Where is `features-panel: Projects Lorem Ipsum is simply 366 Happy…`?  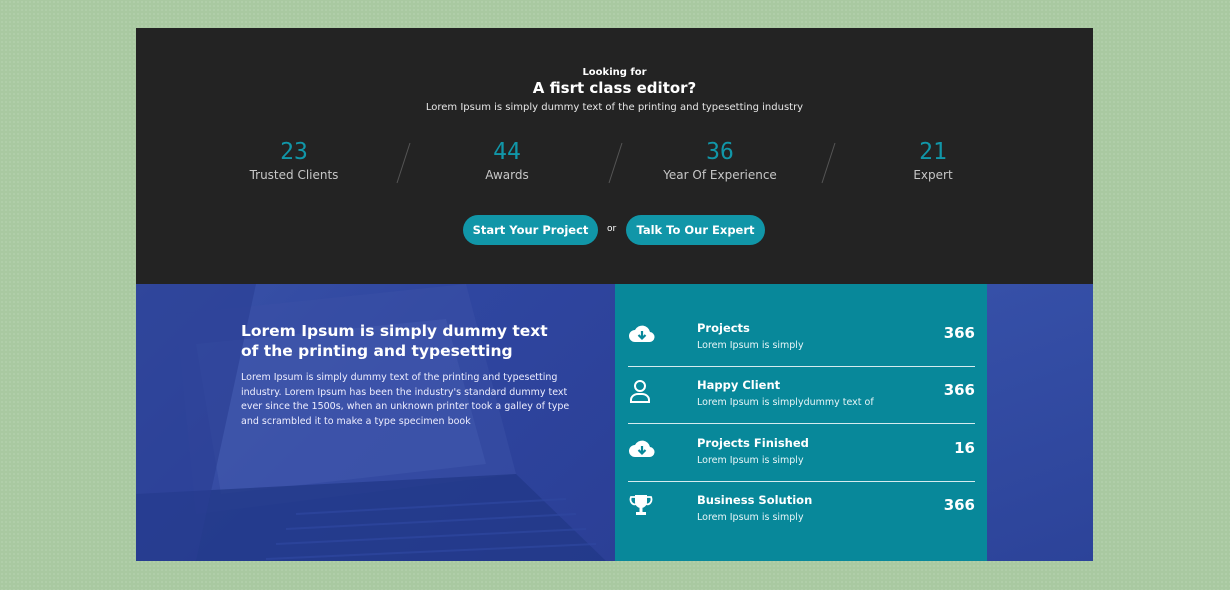
features-panel: Projects Lorem Ipsum is simply 366 Happy… is located at coordinates (801, 422).